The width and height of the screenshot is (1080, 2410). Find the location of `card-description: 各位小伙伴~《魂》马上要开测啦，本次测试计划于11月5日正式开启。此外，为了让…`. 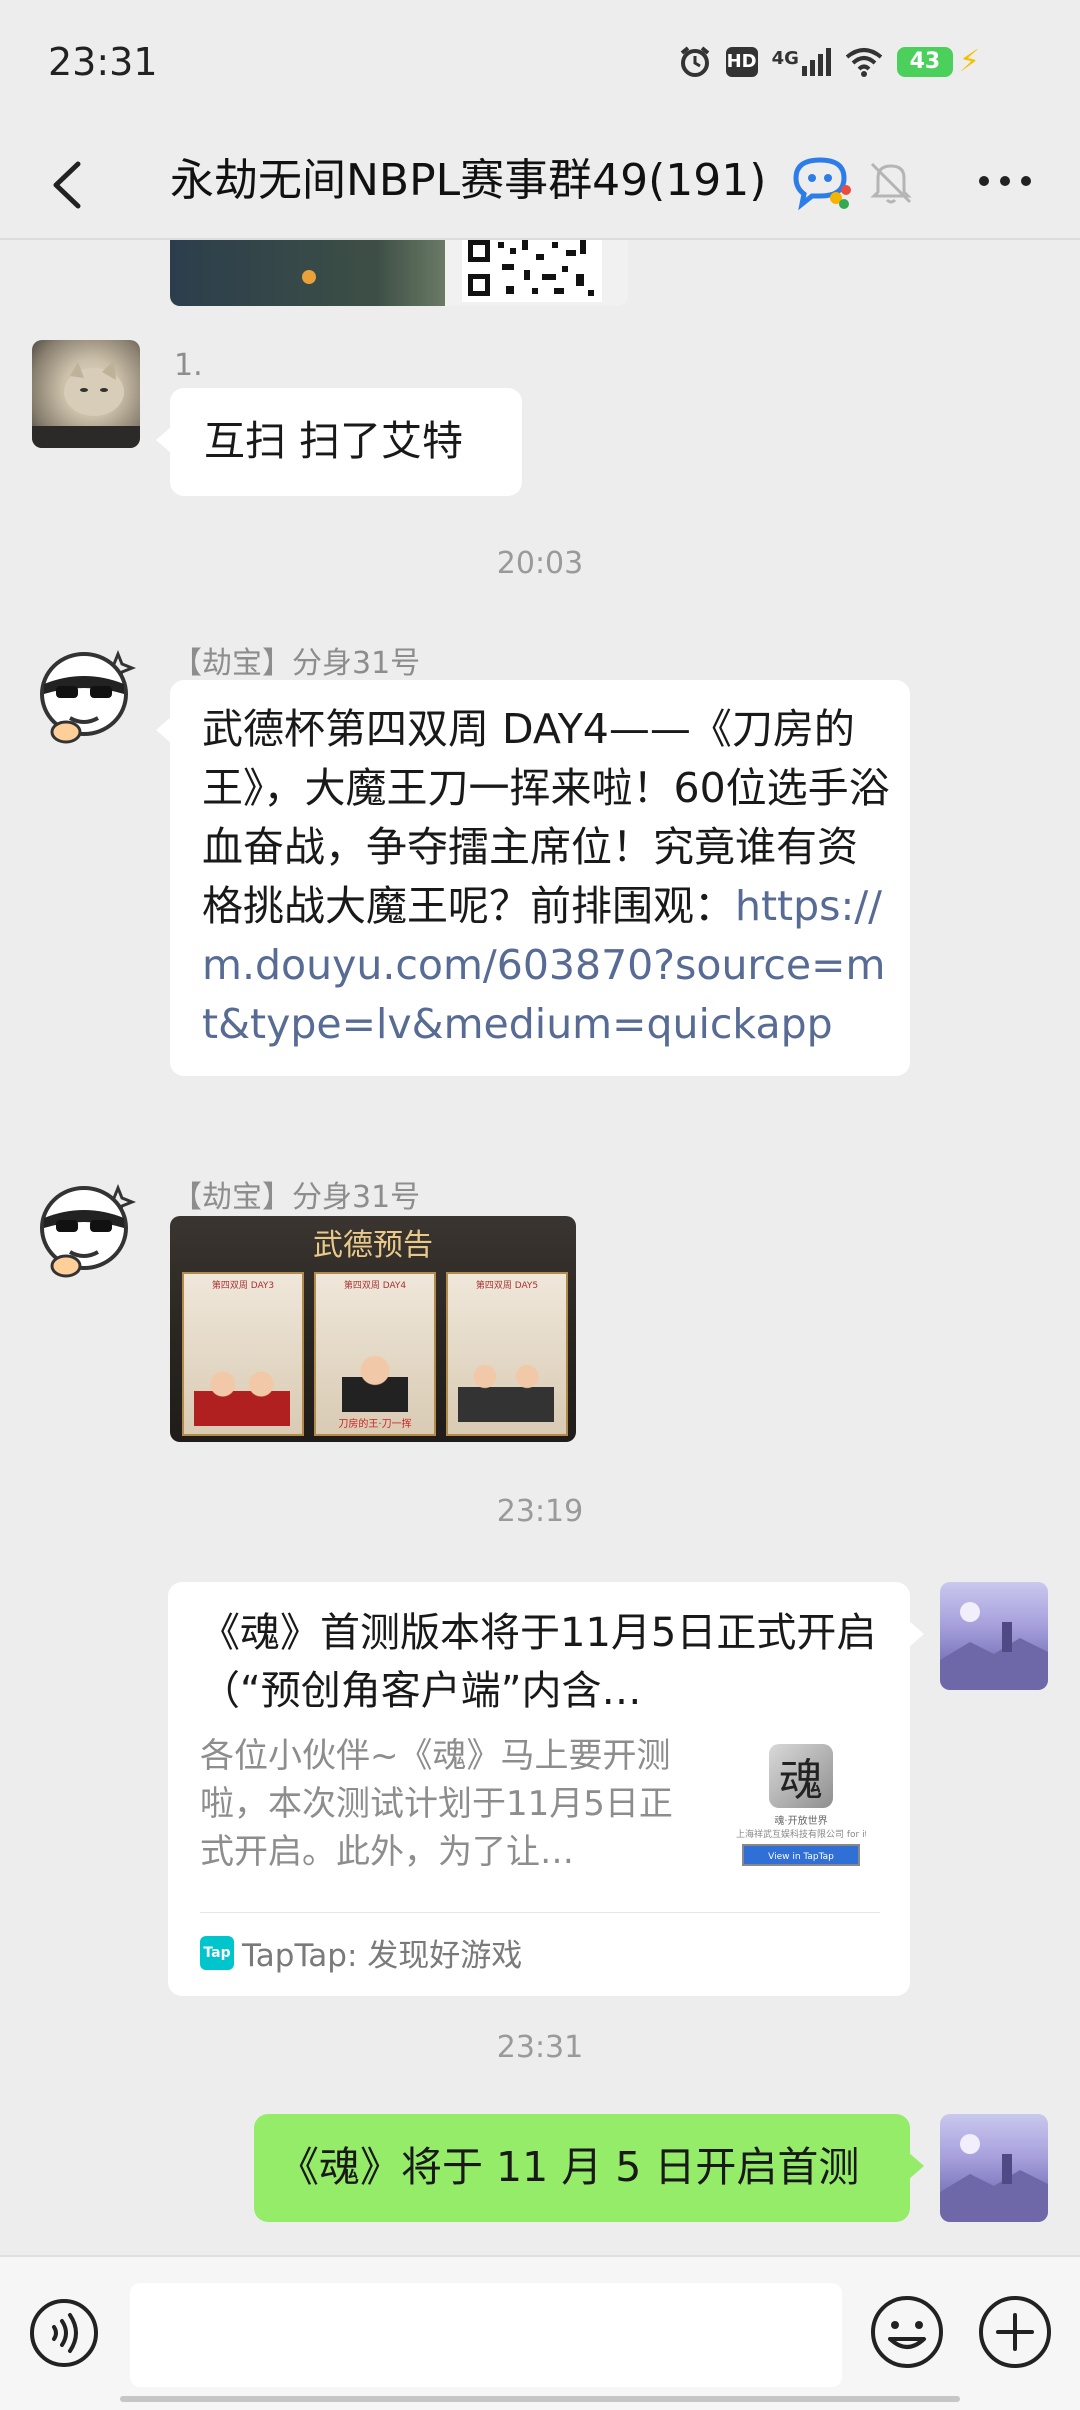

card-description: 各位小伙伴~《魂》马上要开测啦，本次测试计划于11月5日正式开启。此外，为了让… is located at coordinates (436, 1804).